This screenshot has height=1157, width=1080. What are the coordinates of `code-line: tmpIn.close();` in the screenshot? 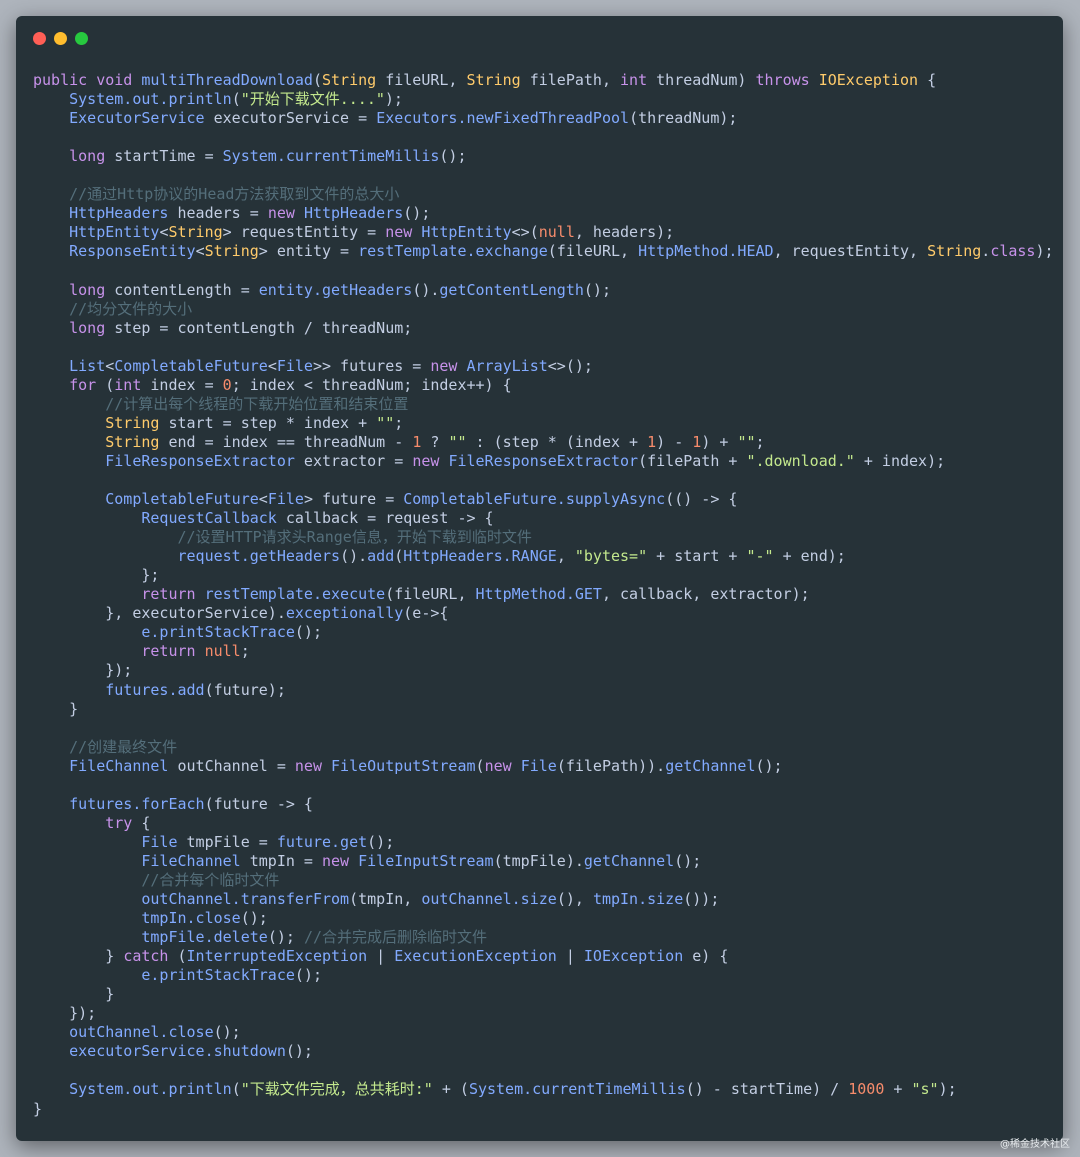 It's located at (543, 918).